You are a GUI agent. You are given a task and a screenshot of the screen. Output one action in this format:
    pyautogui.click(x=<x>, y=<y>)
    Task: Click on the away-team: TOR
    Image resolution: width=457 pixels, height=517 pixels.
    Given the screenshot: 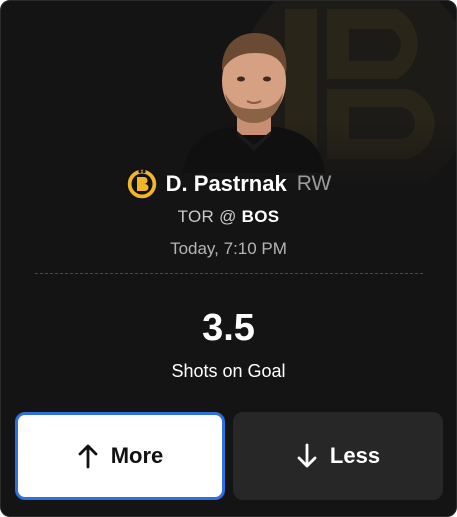 What is the action you would take?
    pyautogui.click(x=196, y=216)
    